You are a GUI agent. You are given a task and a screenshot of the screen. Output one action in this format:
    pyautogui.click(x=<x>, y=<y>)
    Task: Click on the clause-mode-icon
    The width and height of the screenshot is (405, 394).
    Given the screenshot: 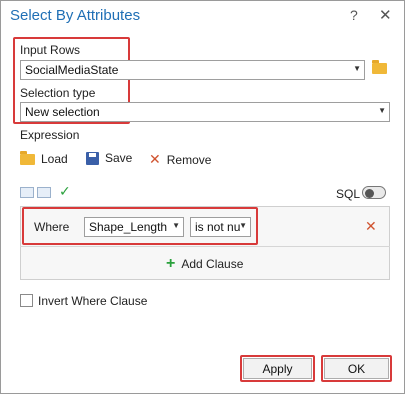 What is the action you would take?
    pyautogui.click(x=27, y=192)
    